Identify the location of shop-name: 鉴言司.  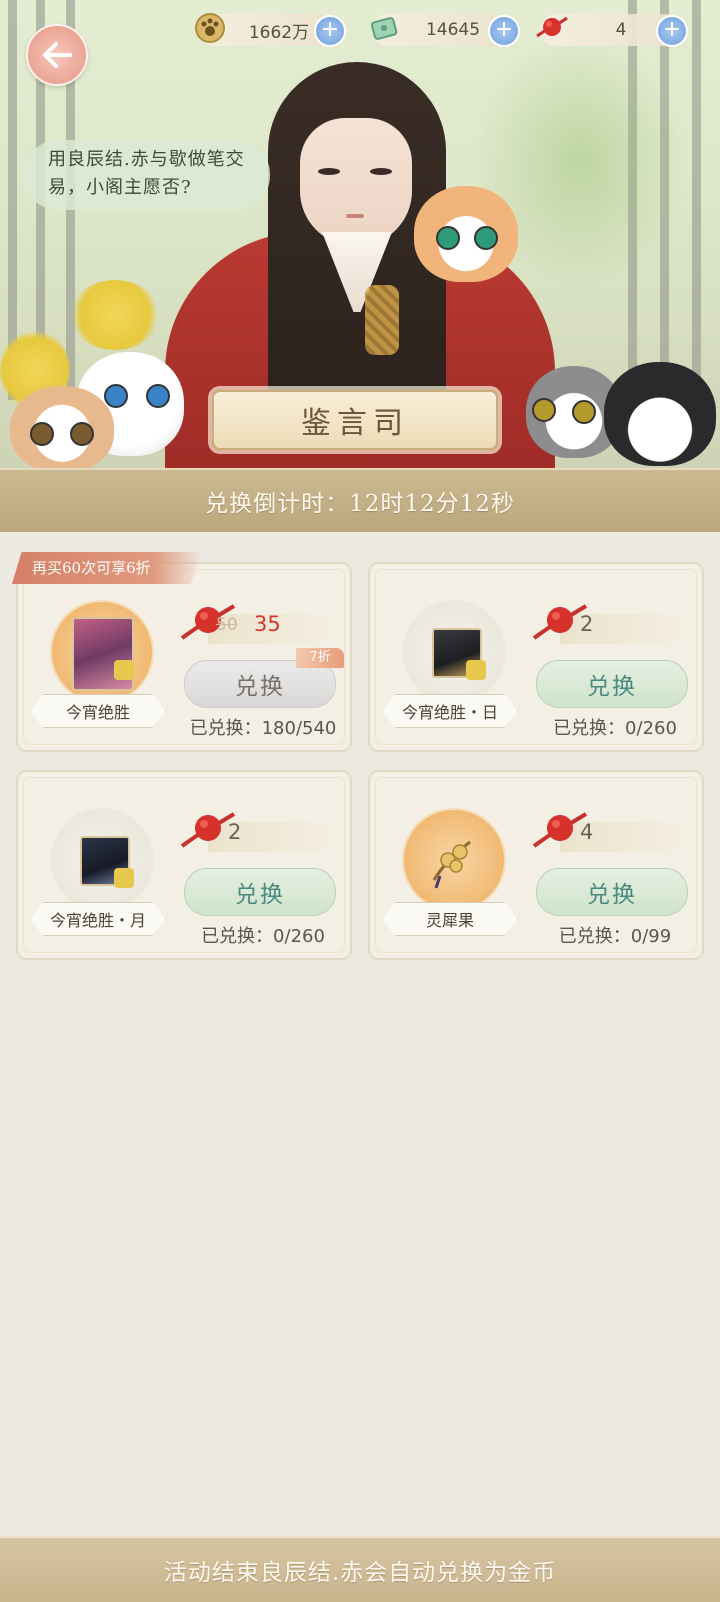
(355, 423).